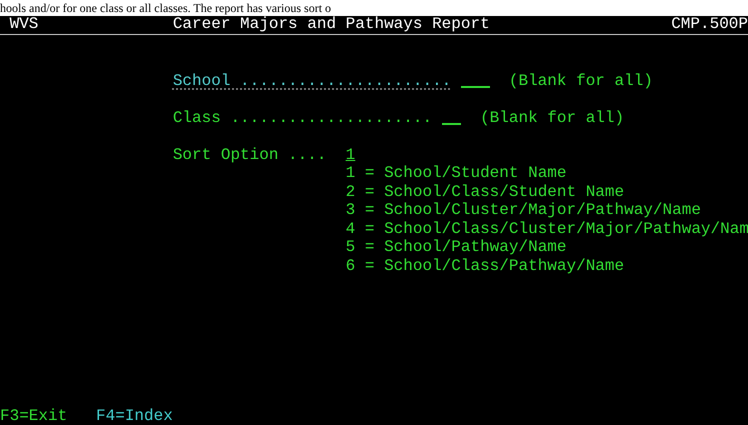  I want to click on program-id: CMP.500P, so click(709, 25).